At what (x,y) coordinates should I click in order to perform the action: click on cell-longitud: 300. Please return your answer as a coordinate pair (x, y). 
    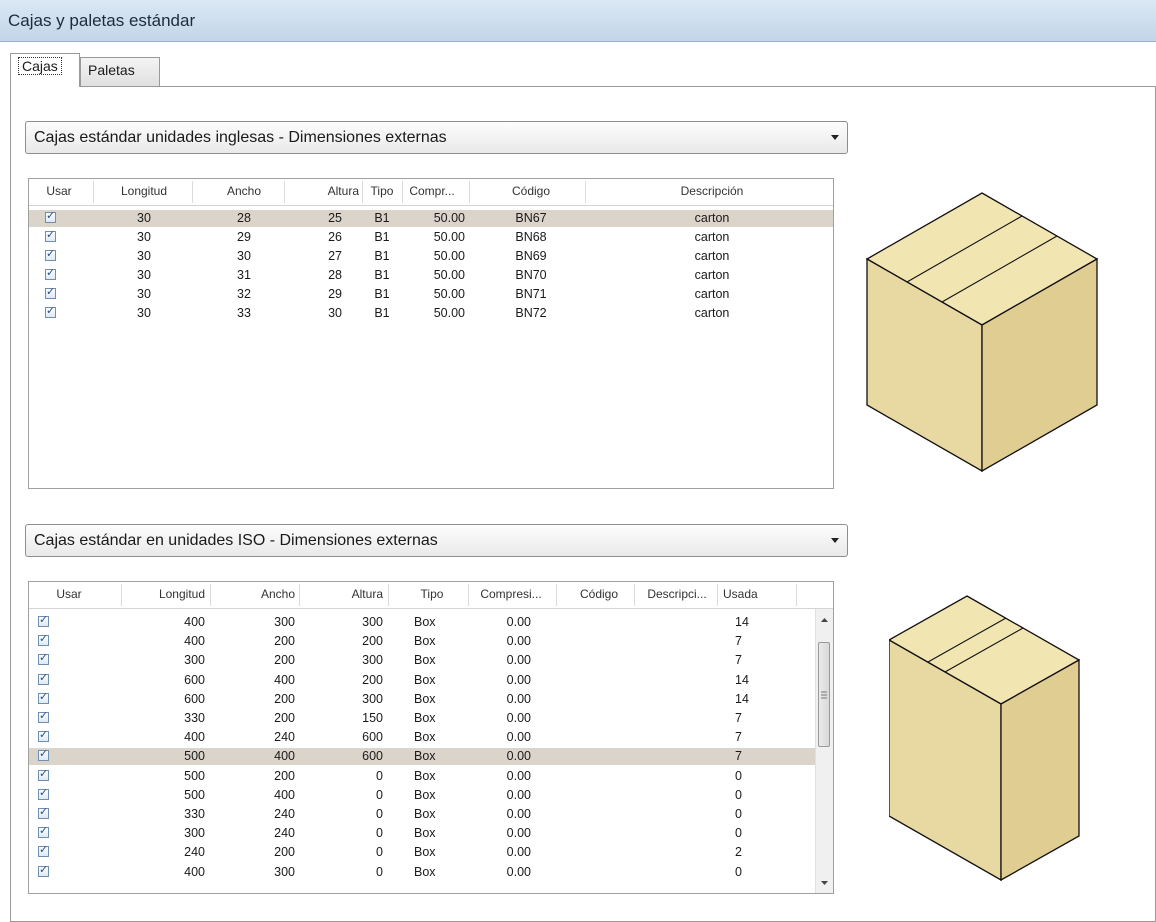
    Looking at the image, I should click on (194, 833).